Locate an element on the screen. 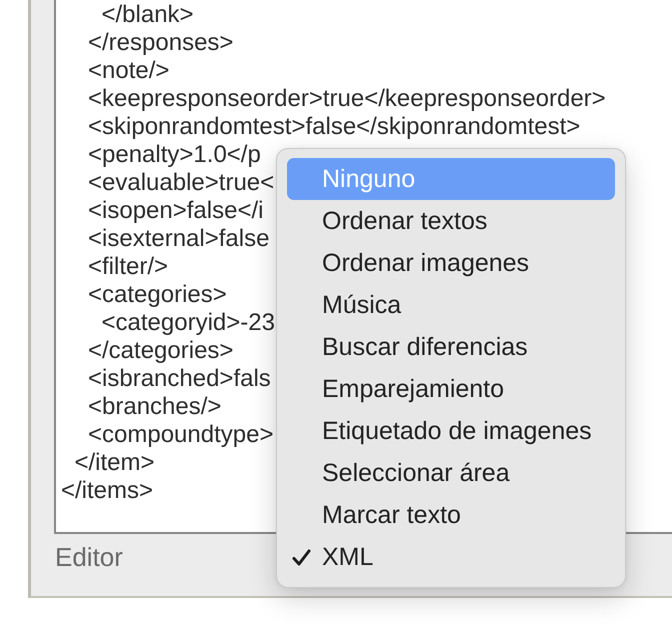 The width and height of the screenshot is (672, 624). xml-line: </blank> is located at coordinates (148, 15).